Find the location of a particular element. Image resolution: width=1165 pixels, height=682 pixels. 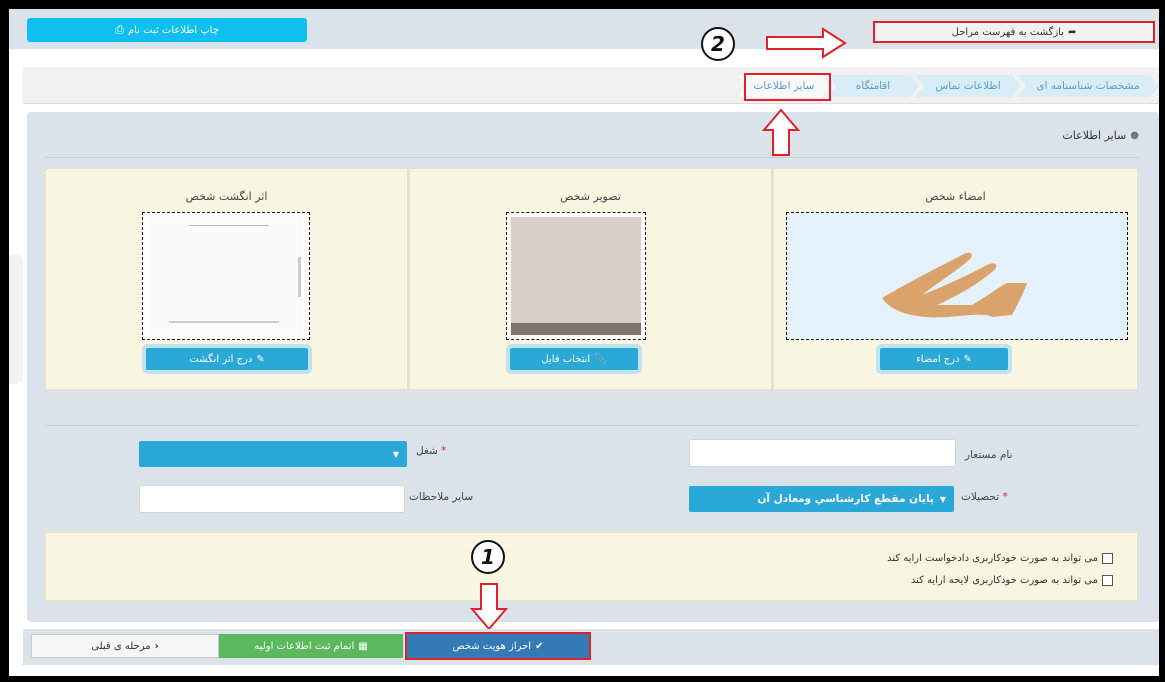

education-select: ▼ پایان مقطع کارشناسي ومعادل آن is located at coordinates (821, 499).